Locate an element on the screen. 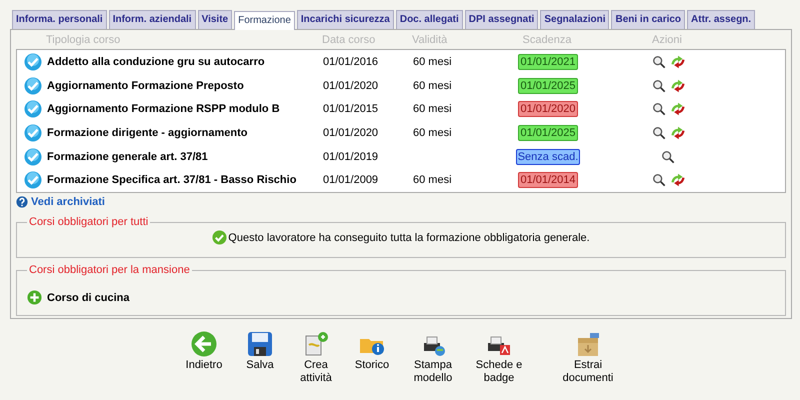 This screenshot has height=400, width=800. toolbar-button: Salva is located at coordinates (260, 358).